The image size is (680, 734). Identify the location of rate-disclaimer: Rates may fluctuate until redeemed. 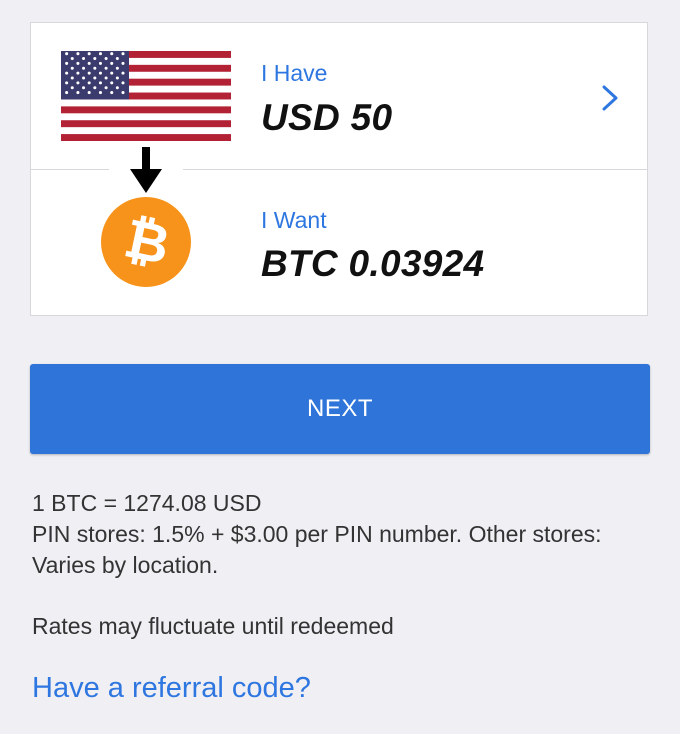
(213, 626).